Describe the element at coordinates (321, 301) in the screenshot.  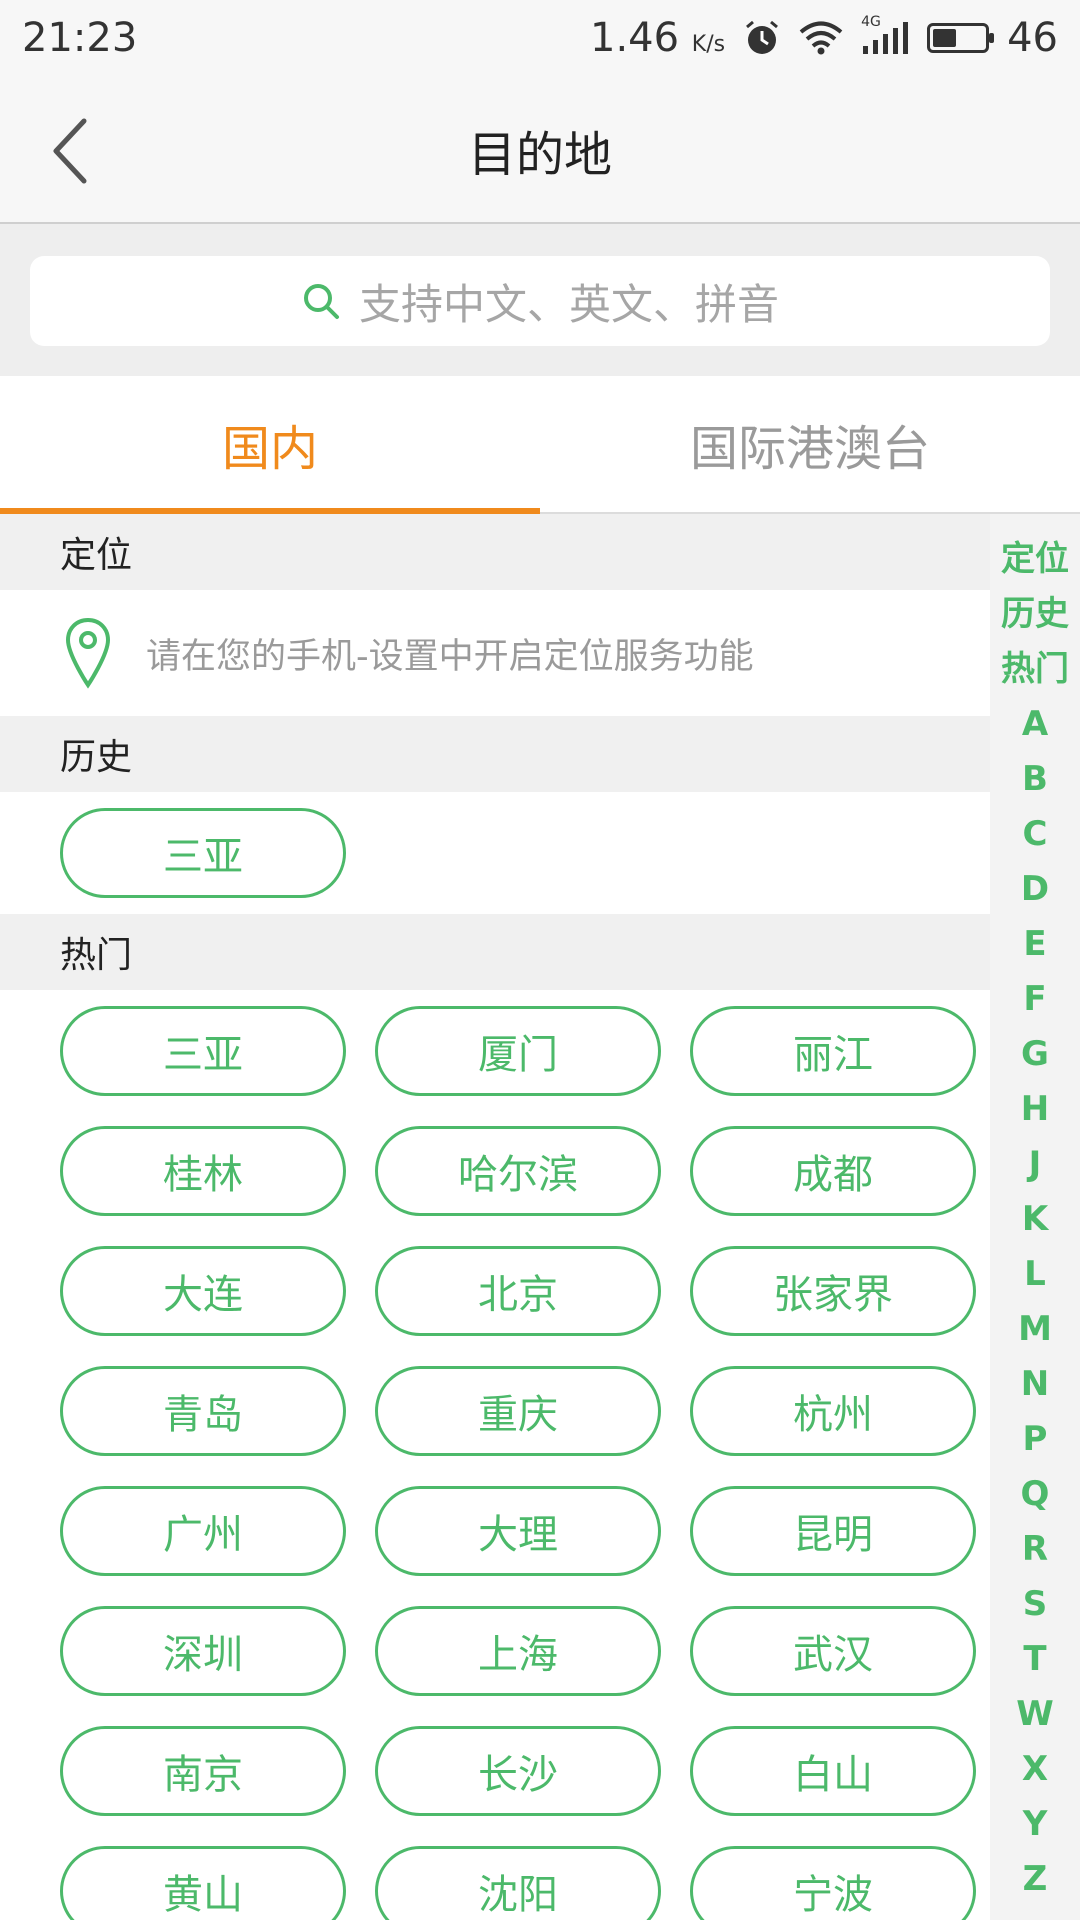
I see `search-icon` at that location.